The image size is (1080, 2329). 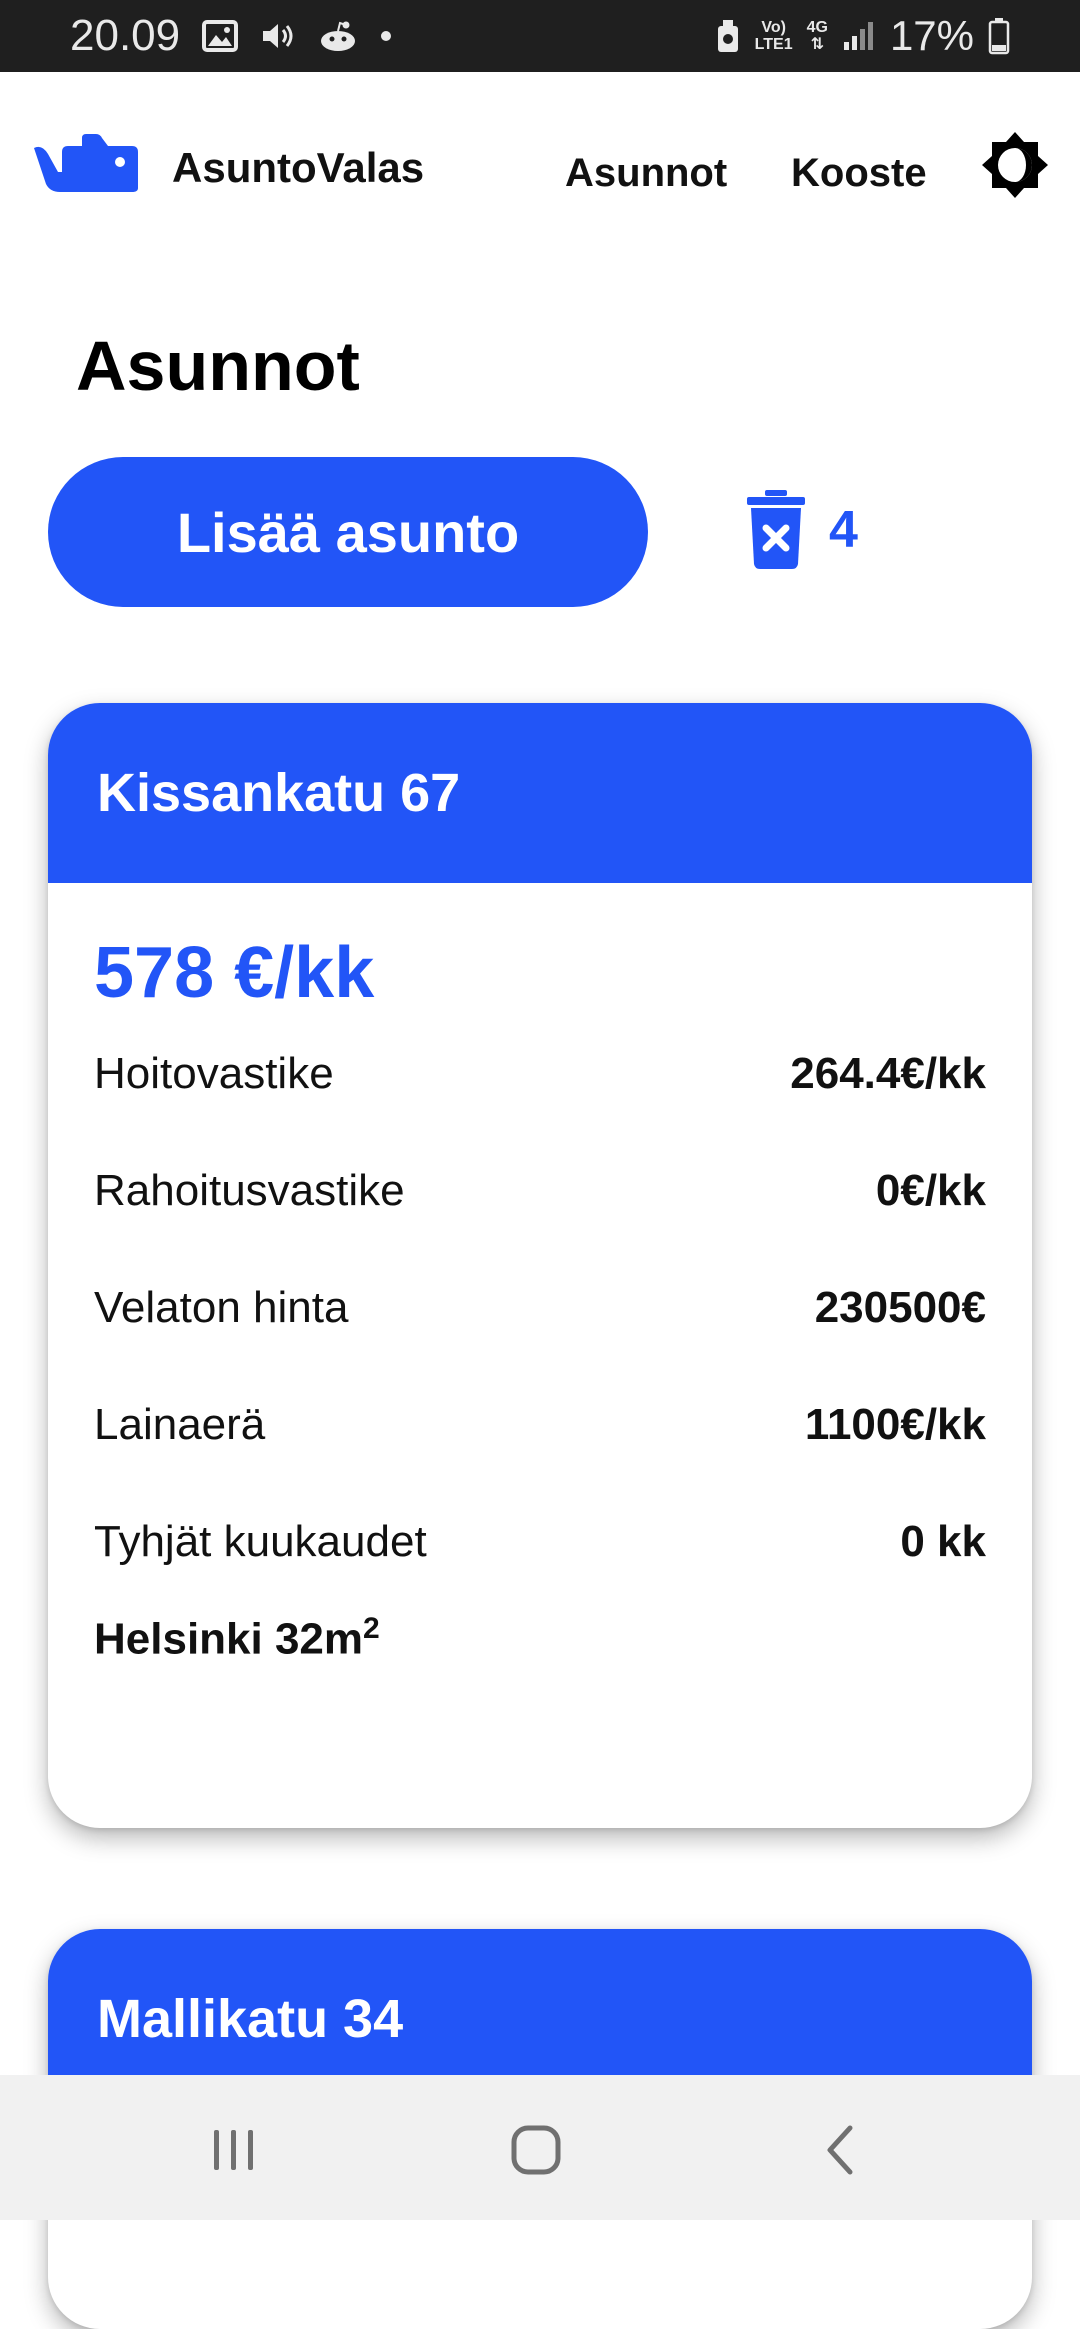 What do you see at coordinates (218, 366) in the screenshot?
I see `page-title: Asunnot` at bounding box center [218, 366].